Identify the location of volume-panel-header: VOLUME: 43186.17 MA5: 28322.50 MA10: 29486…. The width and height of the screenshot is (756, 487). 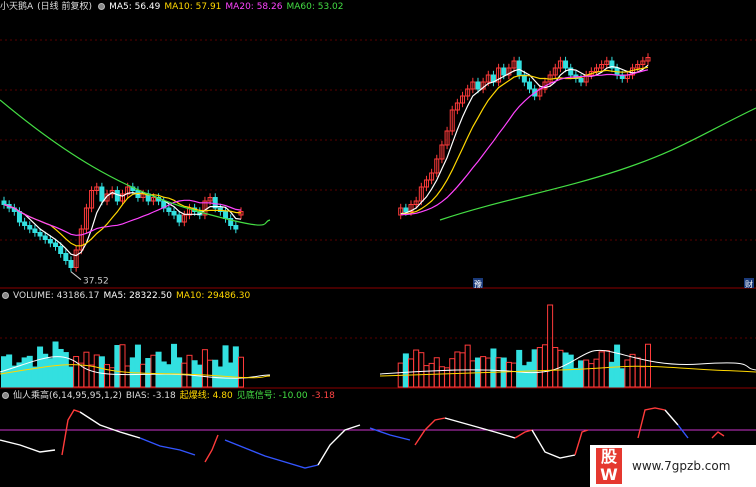
(127, 296).